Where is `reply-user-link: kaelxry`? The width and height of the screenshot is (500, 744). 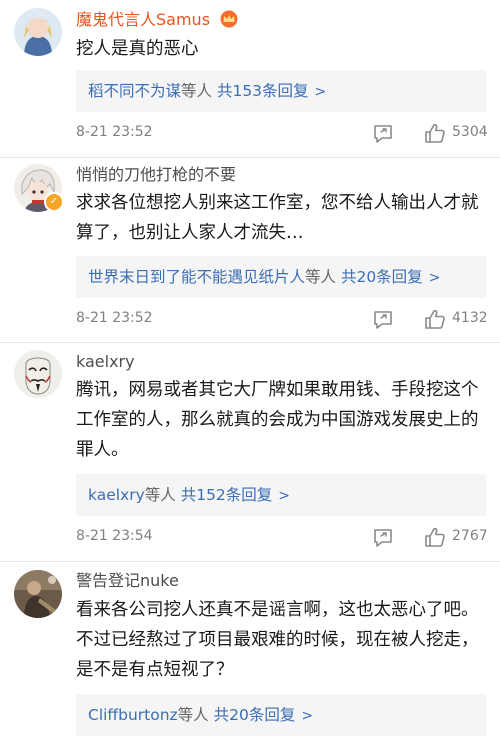 reply-user-link: kaelxry is located at coordinates (116, 495).